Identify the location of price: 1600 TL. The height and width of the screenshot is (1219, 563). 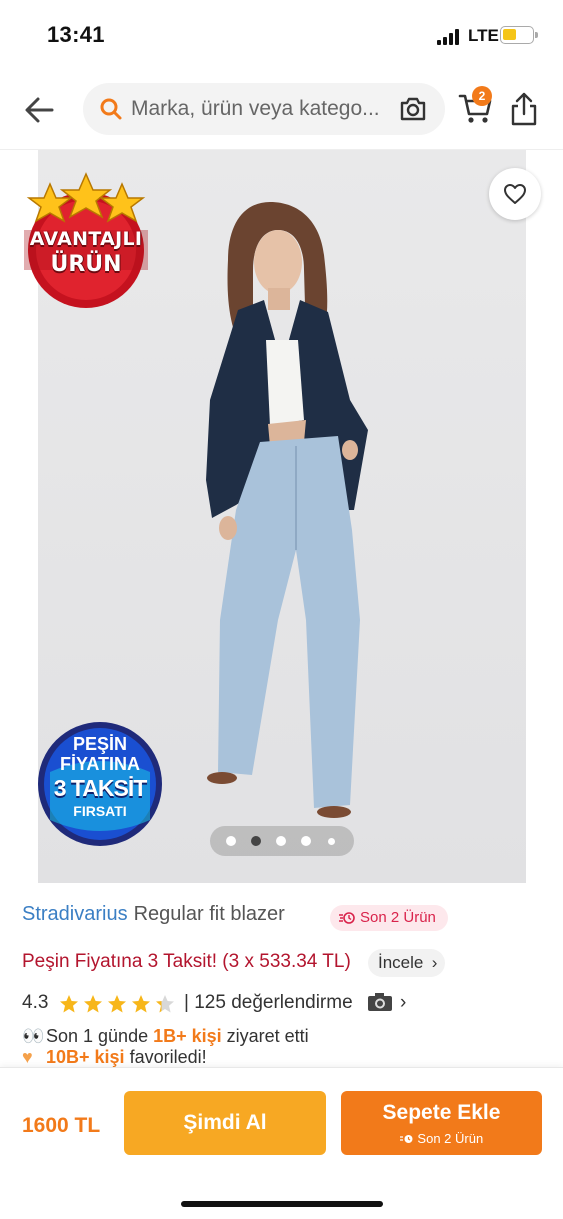
(61, 1125).